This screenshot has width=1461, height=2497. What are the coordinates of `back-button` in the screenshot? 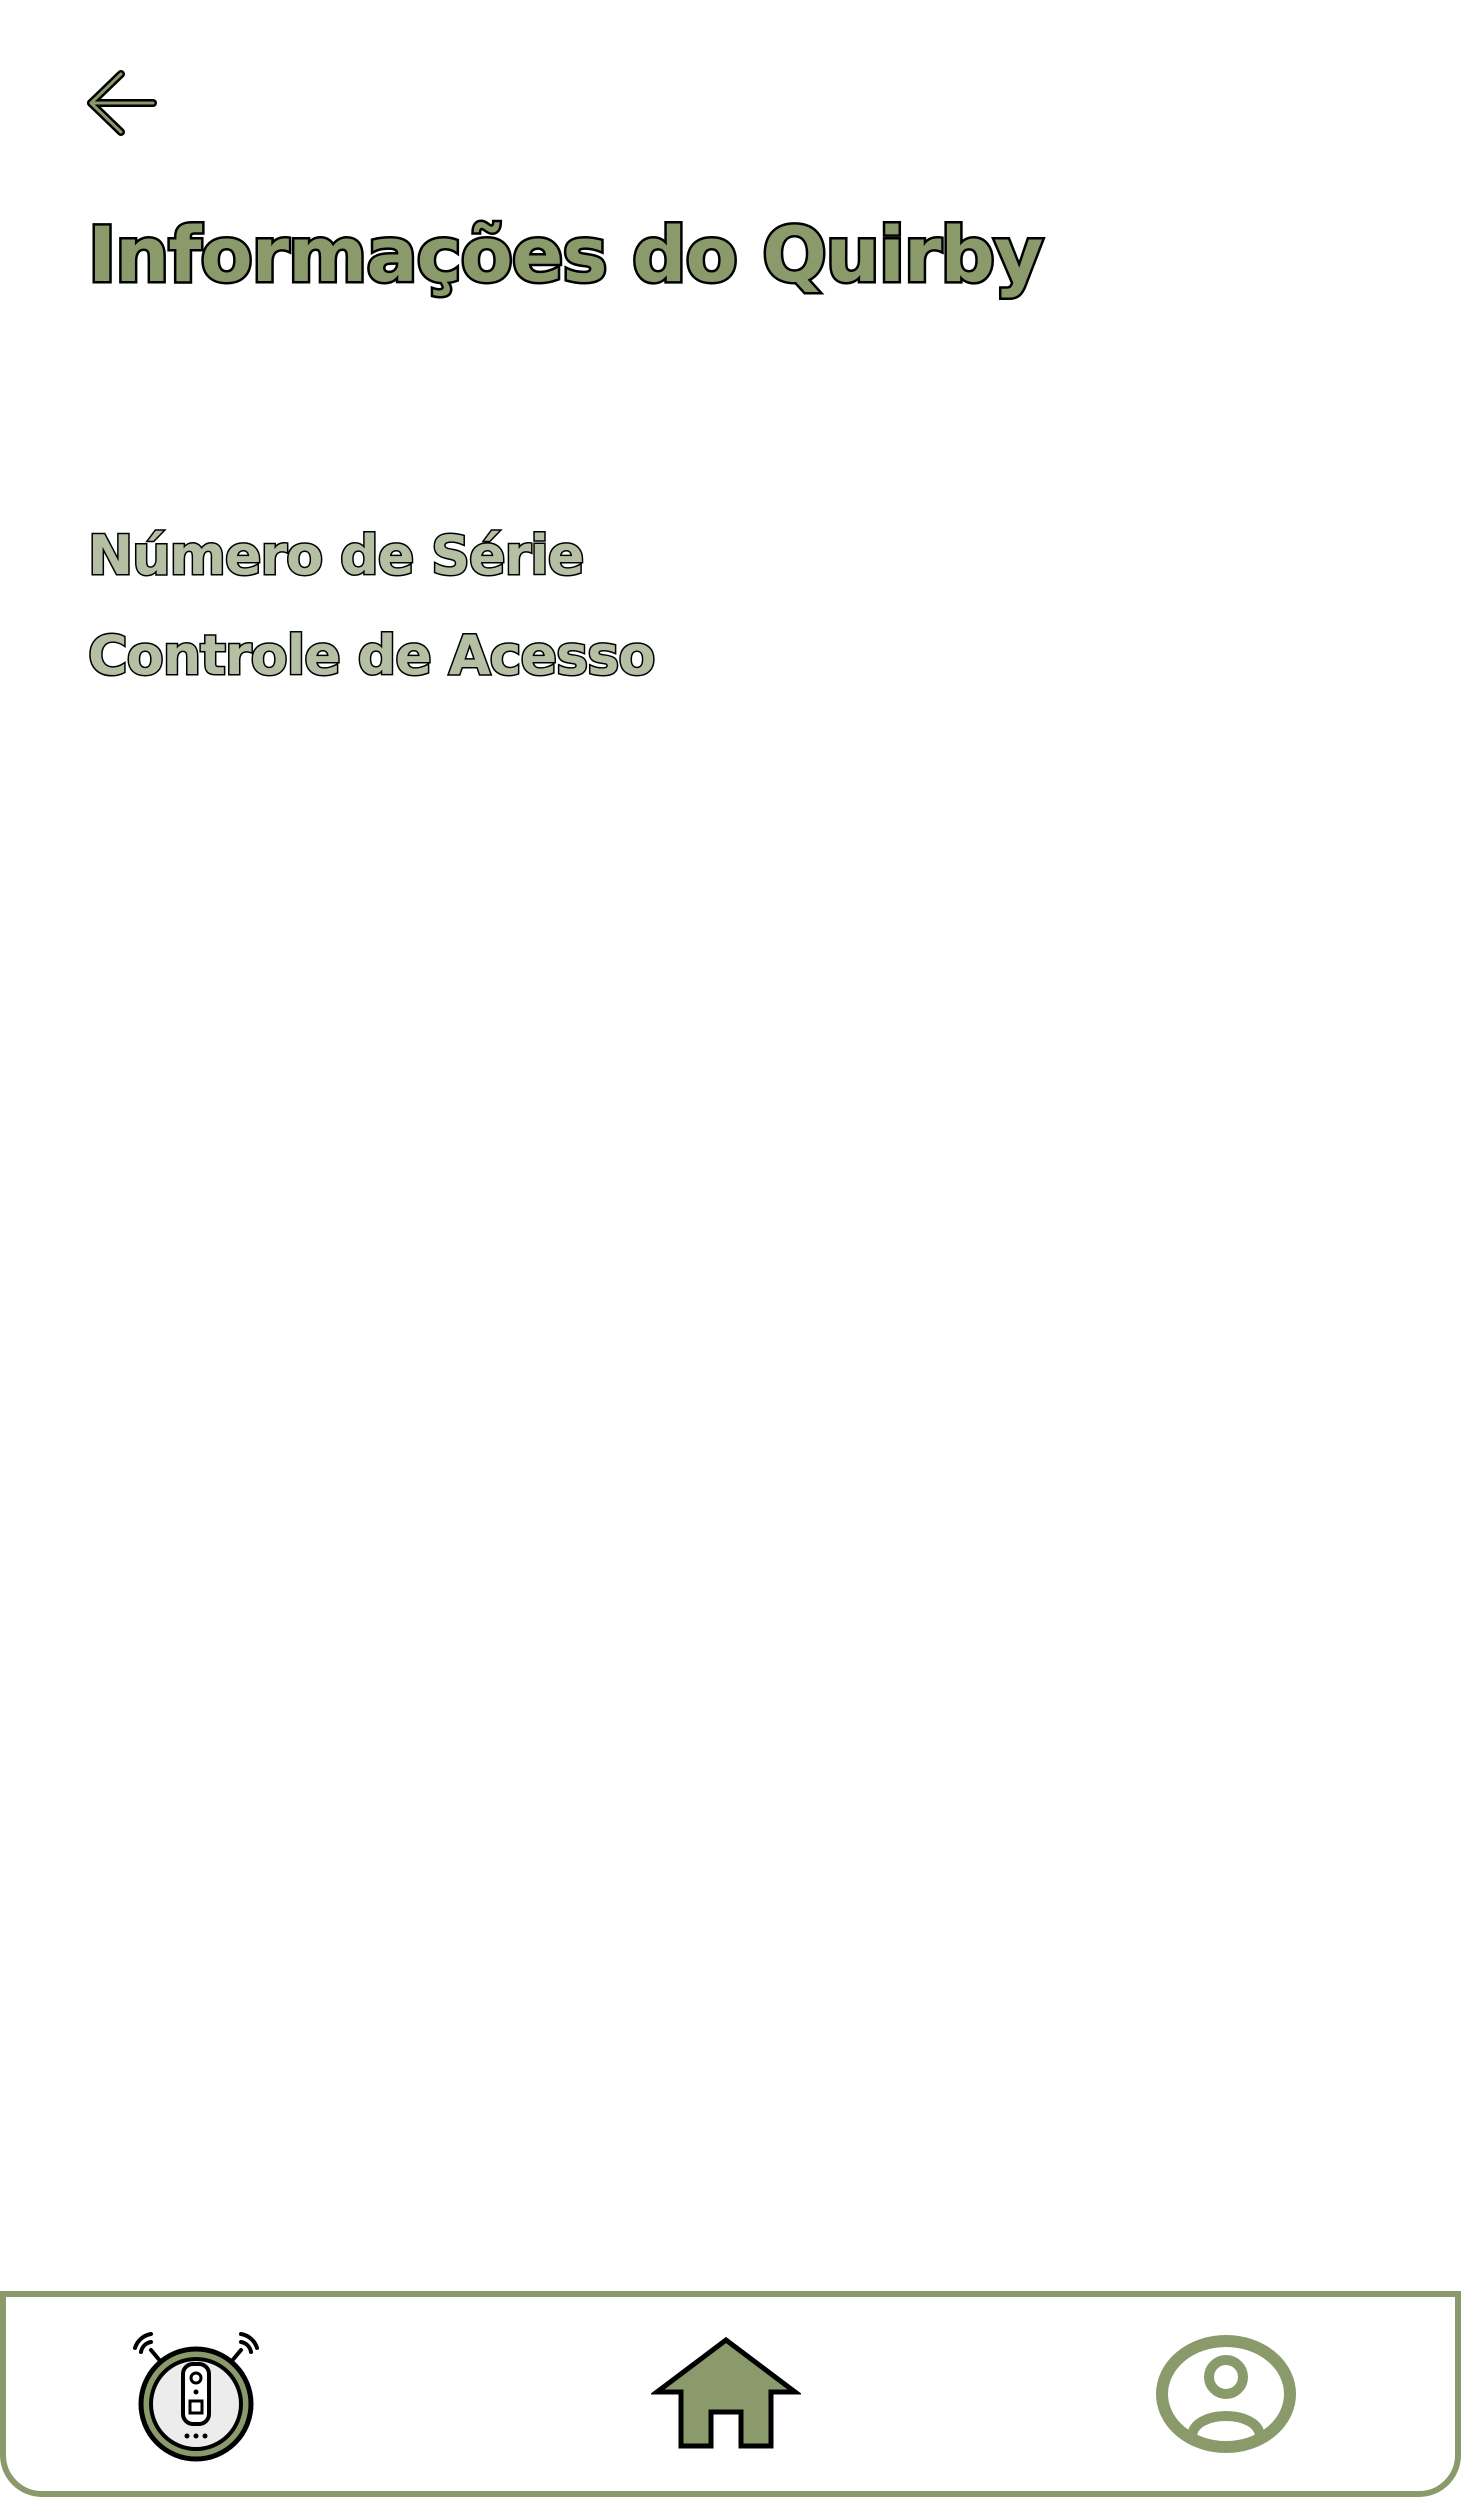 It's located at (122, 103).